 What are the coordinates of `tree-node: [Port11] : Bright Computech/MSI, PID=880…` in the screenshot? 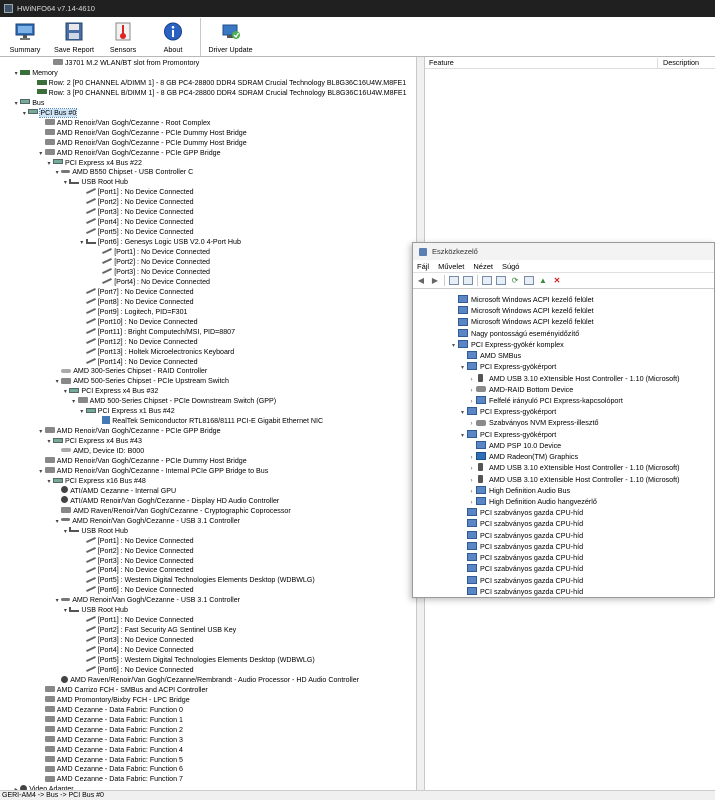 It's located at (156, 332).